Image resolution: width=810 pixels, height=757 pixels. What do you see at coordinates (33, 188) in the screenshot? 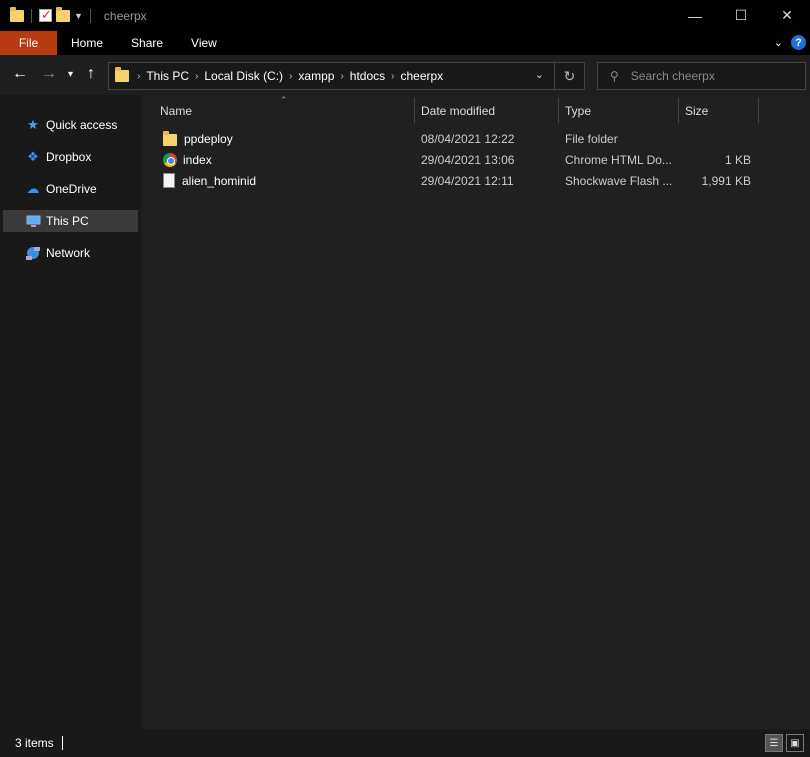
I see `cloud-icon: ☁` at bounding box center [33, 188].